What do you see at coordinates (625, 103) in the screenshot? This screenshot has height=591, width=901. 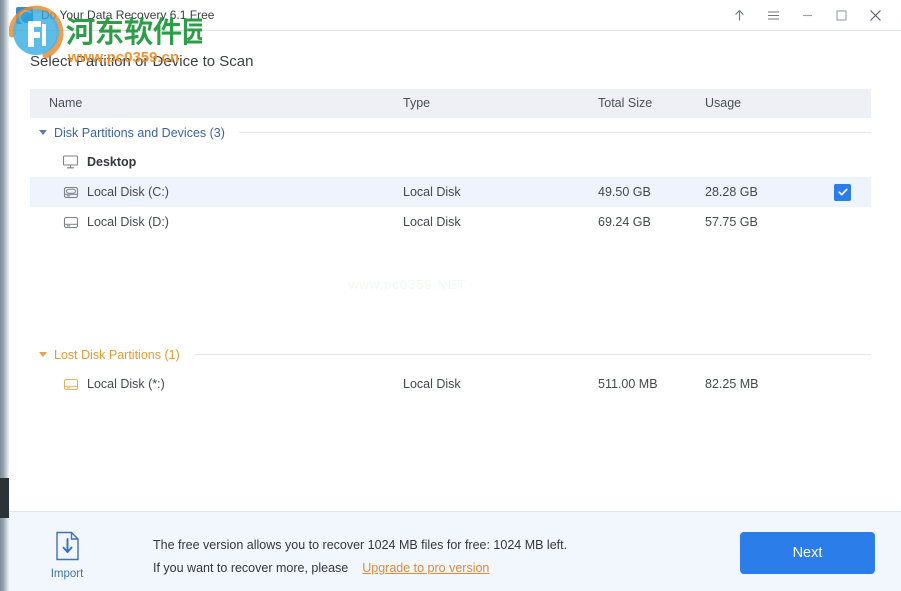 I see `column-header-total-size: Total Size` at bounding box center [625, 103].